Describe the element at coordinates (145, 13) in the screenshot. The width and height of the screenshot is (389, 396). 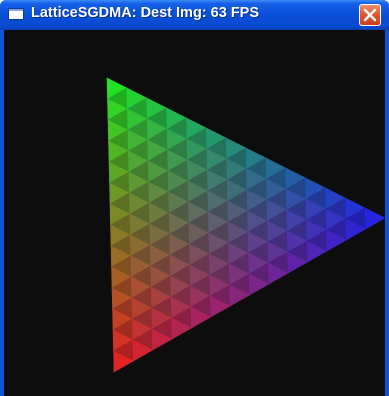
I see `window-title: LatticeSGDMA: Dest Img: 63 FPS` at that location.